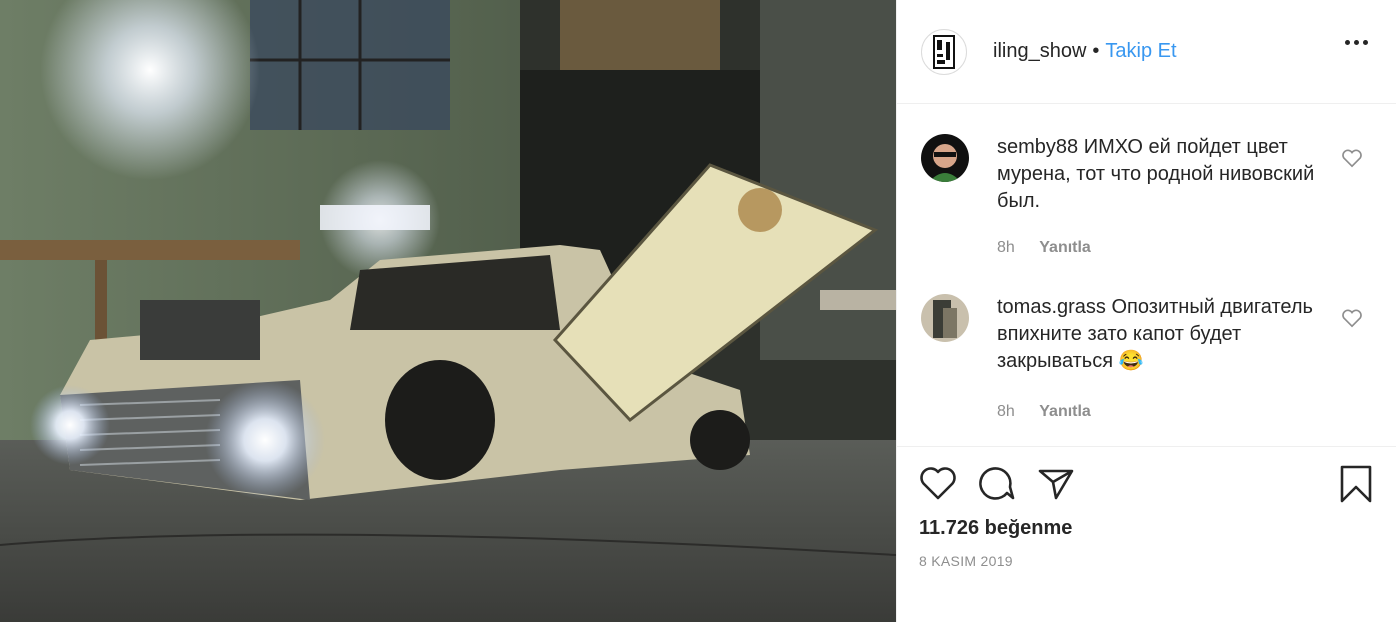 The image size is (1396, 622). I want to click on author-logo-icon, so click(944, 51).